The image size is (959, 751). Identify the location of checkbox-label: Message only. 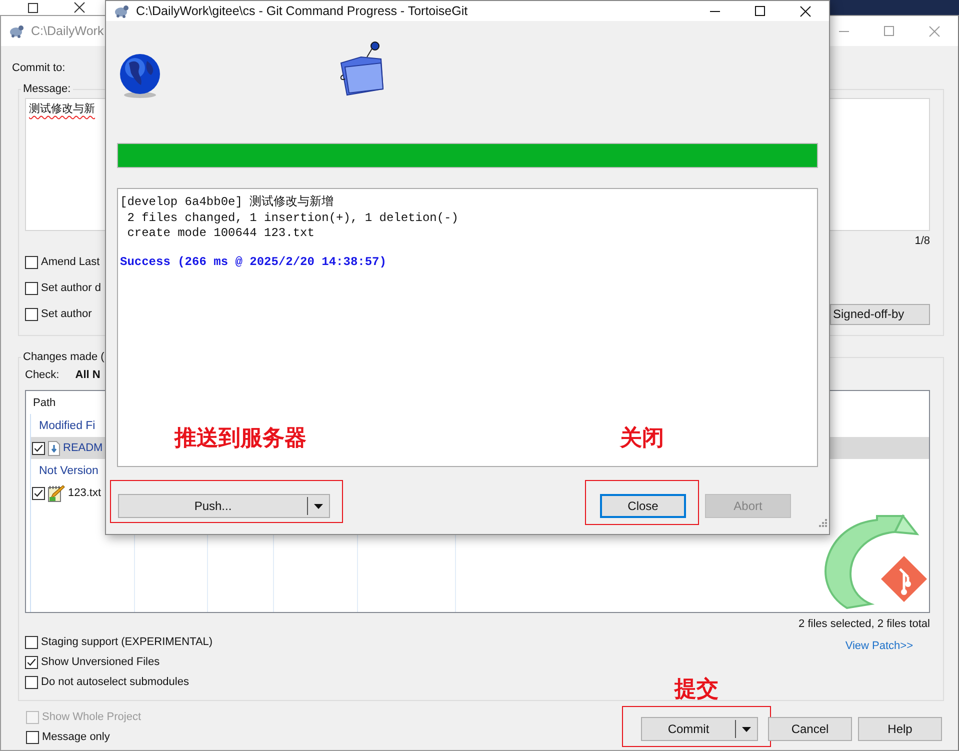
(76, 737).